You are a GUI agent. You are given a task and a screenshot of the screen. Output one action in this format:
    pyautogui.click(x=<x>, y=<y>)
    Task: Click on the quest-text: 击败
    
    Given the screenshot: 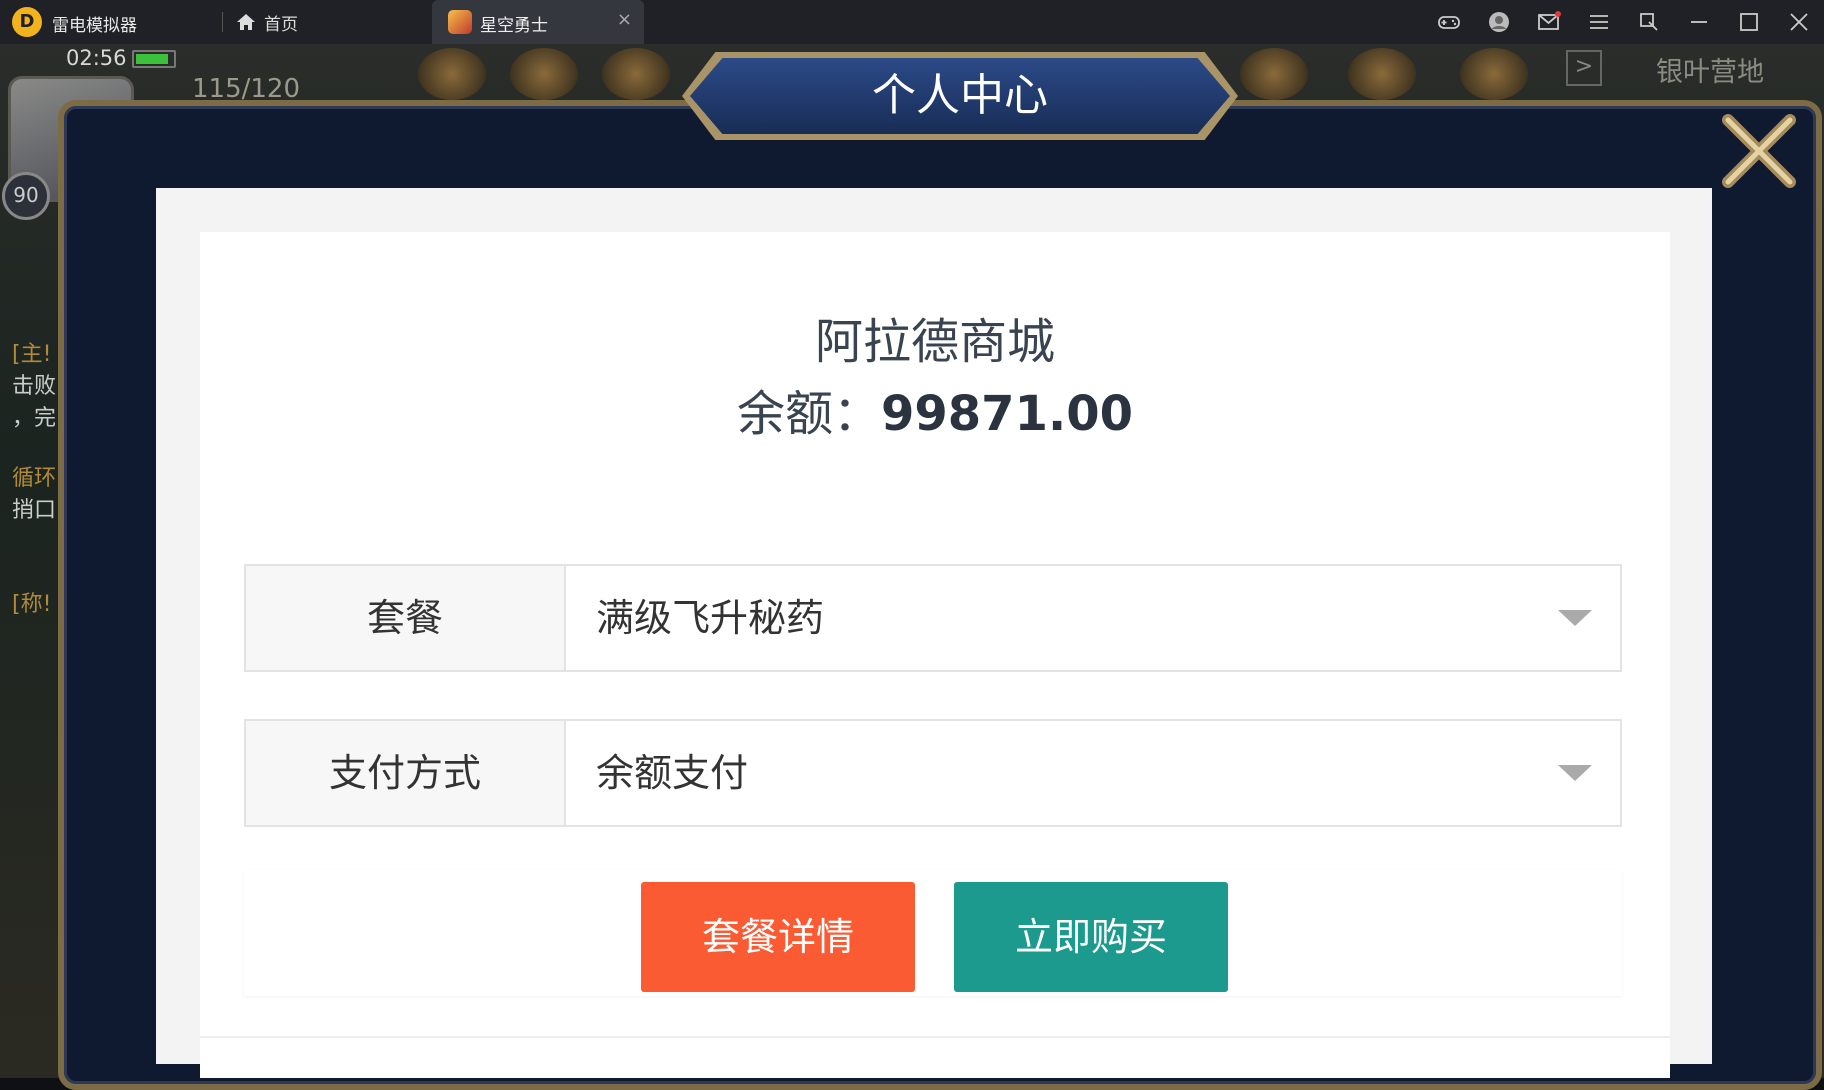 What is the action you would take?
    pyautogui.click(x=34, y=386)
    